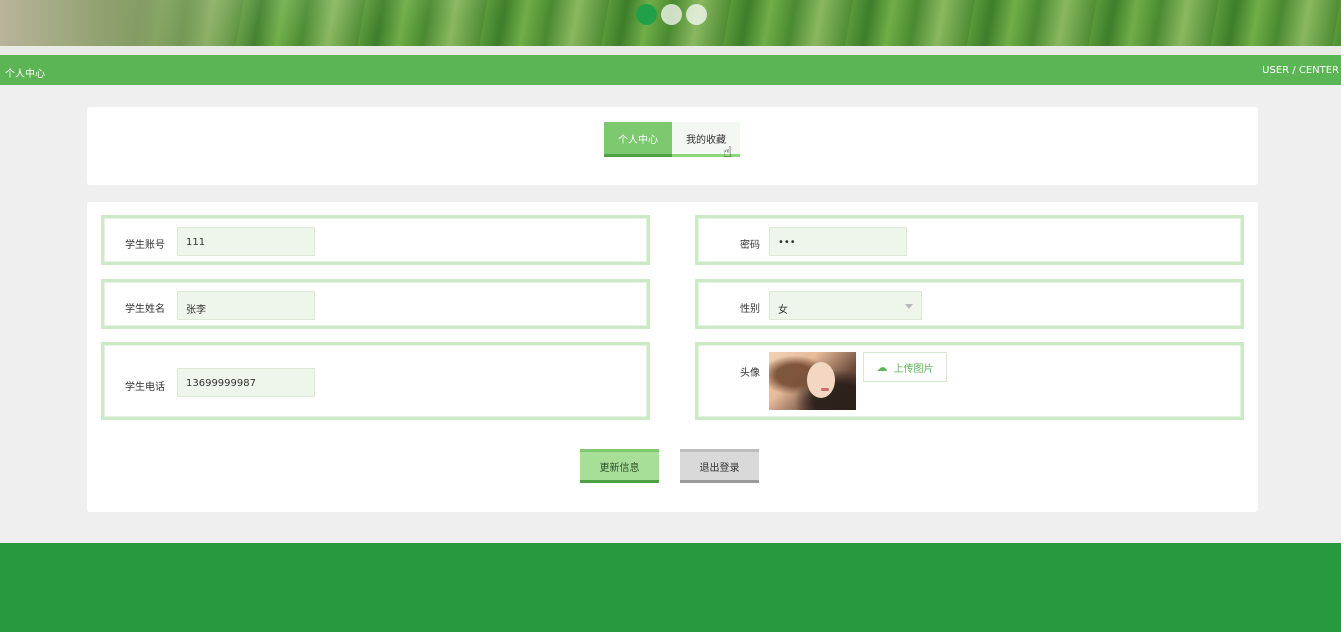  What do you see at coordinates (145, 387) in the screenshot?
I see `phone-label: 学生电话` at bounding box center [145, 387].